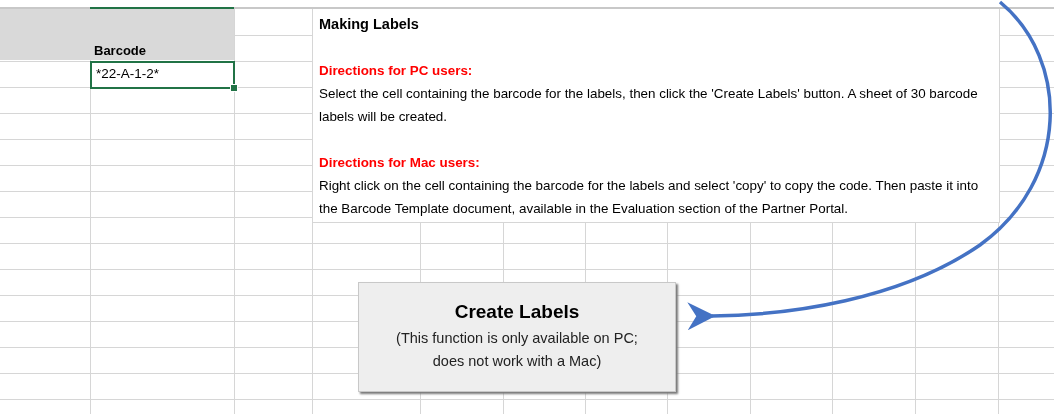 The image size is (1054, 414). I want to click on create-labels-button: Create Labels (This function is only available on PC; does not work with a Mac), so click(517, 337).